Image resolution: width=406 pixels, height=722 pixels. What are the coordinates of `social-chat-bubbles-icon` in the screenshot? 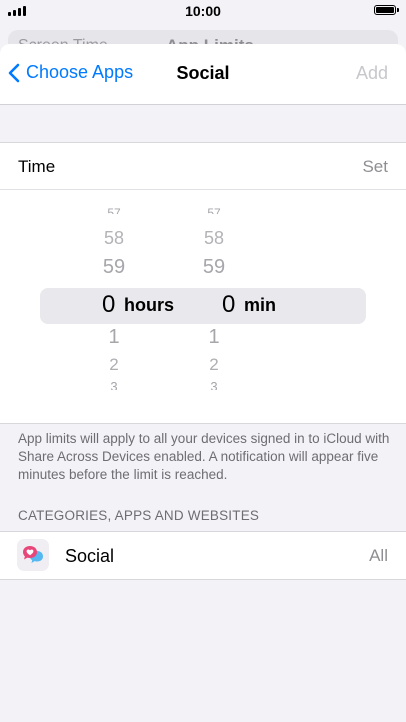 It's located at (33, 555).